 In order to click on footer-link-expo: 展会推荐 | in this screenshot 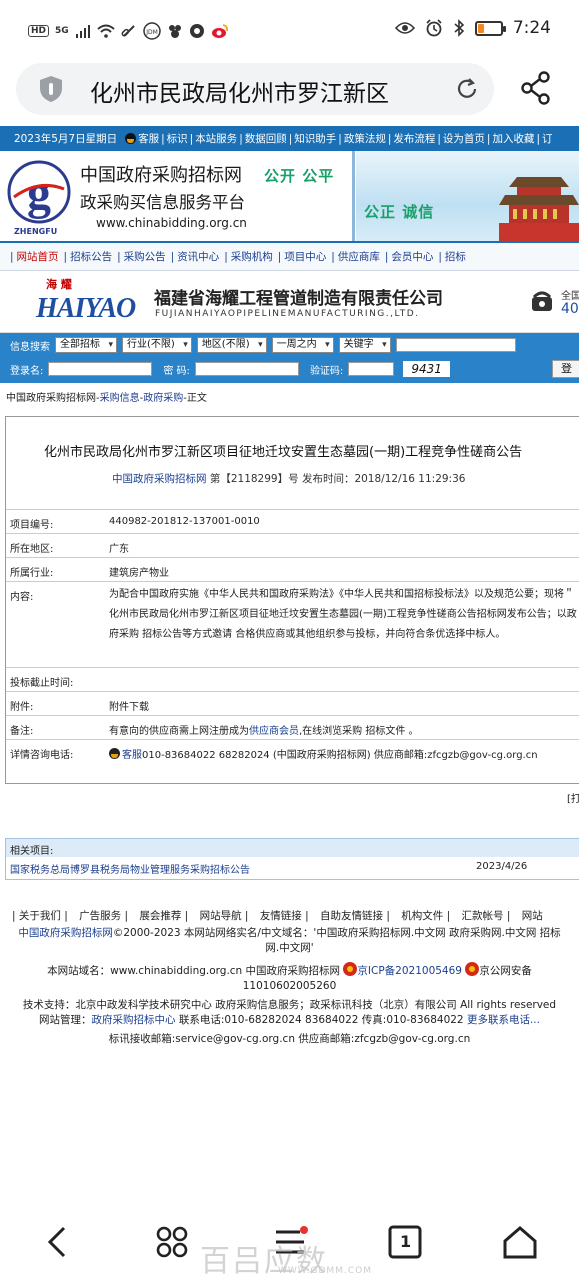, I will do `click(163, 916)`.